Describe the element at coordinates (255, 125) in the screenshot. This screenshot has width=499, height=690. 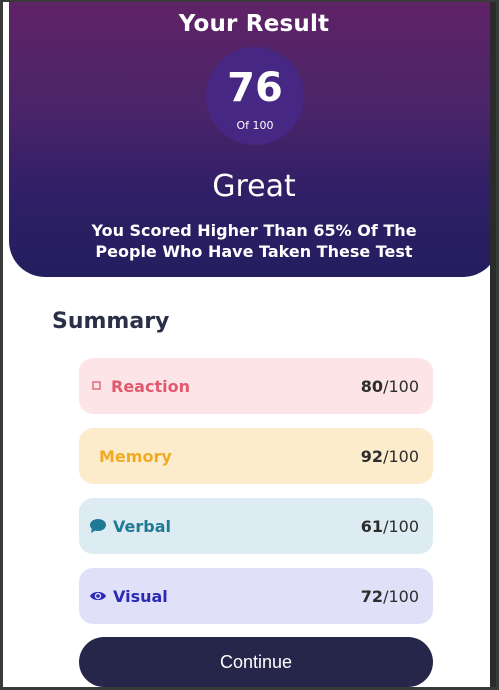
I see `score-total: Of 100` at that location.